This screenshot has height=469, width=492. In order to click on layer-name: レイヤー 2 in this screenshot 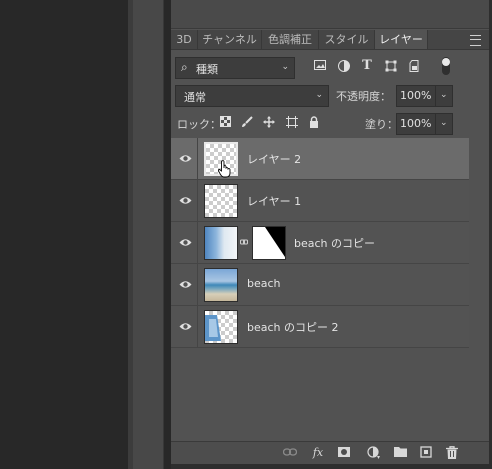, I will do `click(274, 159)`.